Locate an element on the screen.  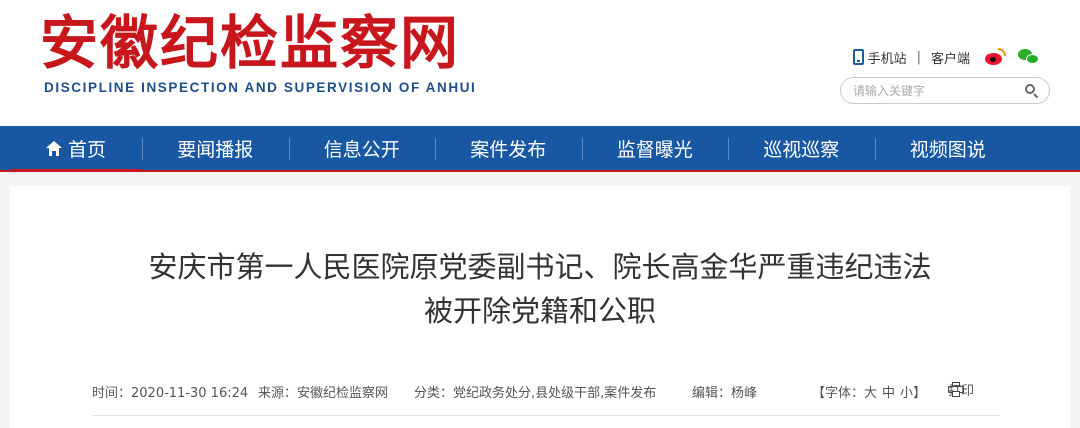
print-button: 打印 is located at coordinates (961, 389).